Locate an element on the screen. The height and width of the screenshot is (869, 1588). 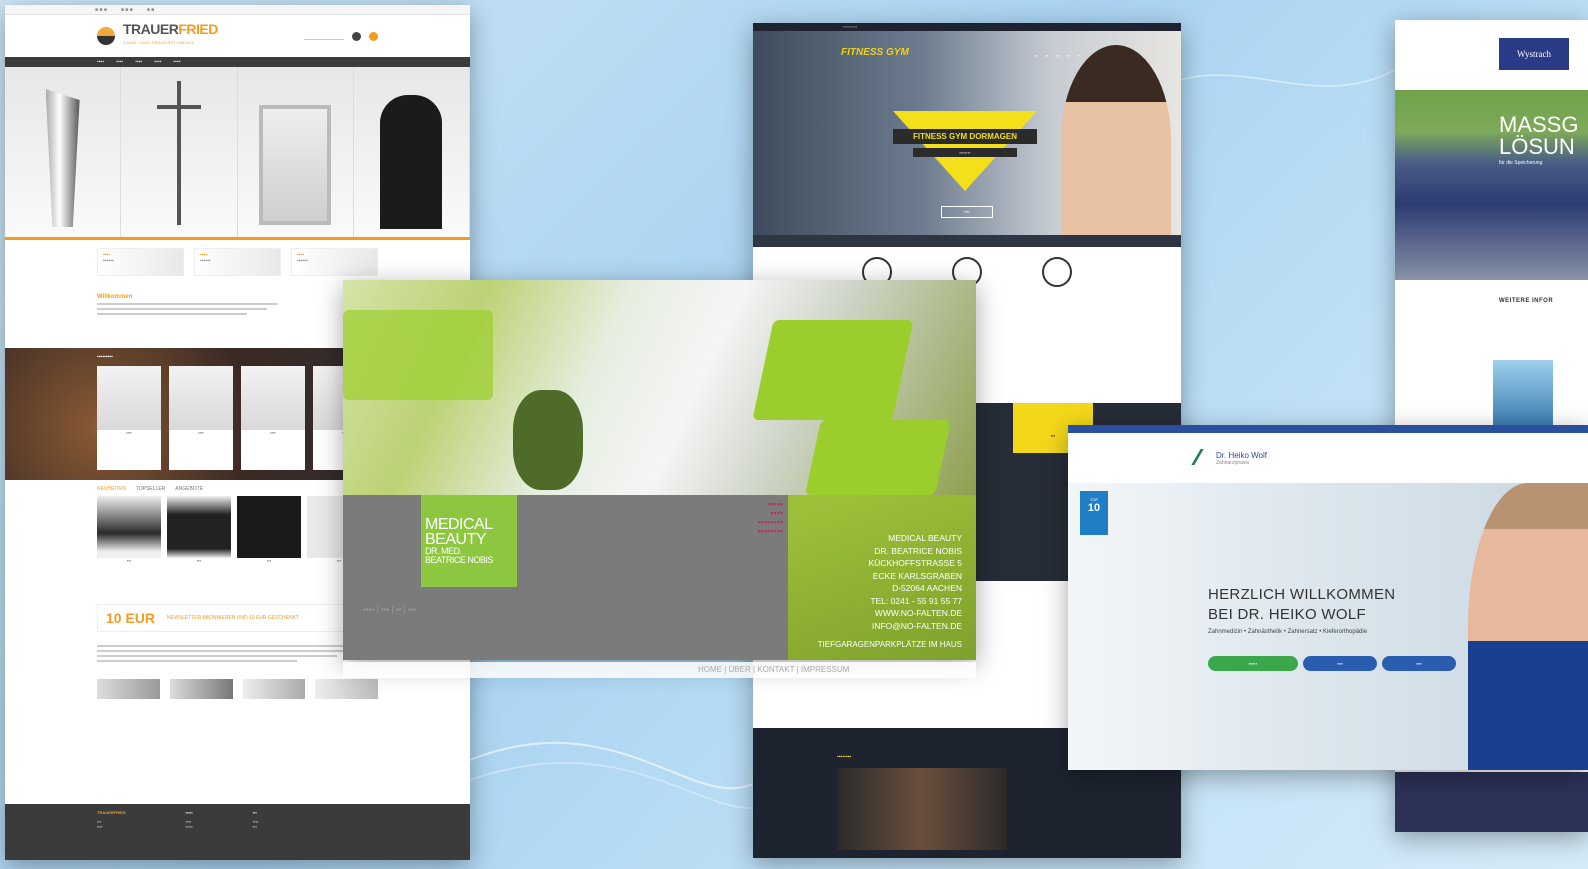
tab-new: NEUHEITEN is located at coordinates (111, 489).